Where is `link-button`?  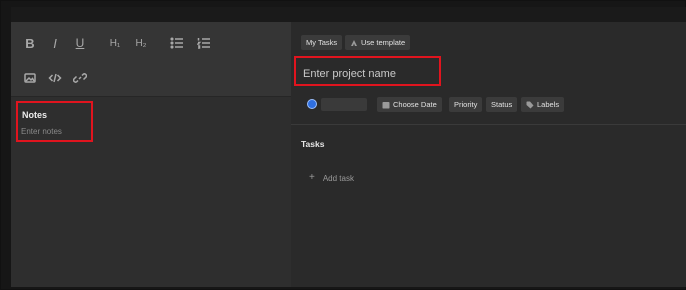 link-button is located at coordinates (80, 78).